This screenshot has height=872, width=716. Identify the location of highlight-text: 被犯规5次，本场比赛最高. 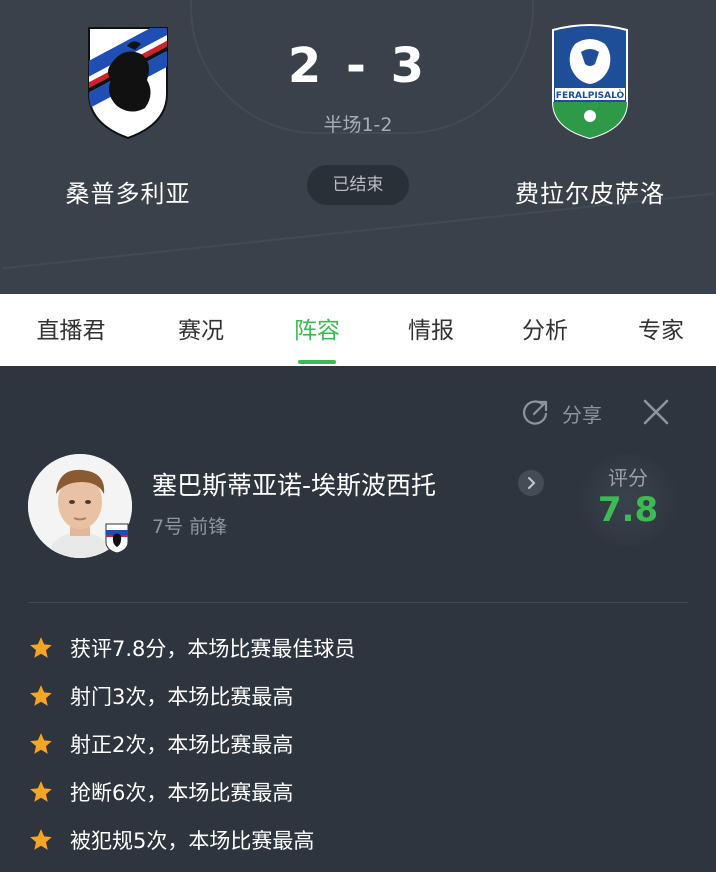
(192, 841).